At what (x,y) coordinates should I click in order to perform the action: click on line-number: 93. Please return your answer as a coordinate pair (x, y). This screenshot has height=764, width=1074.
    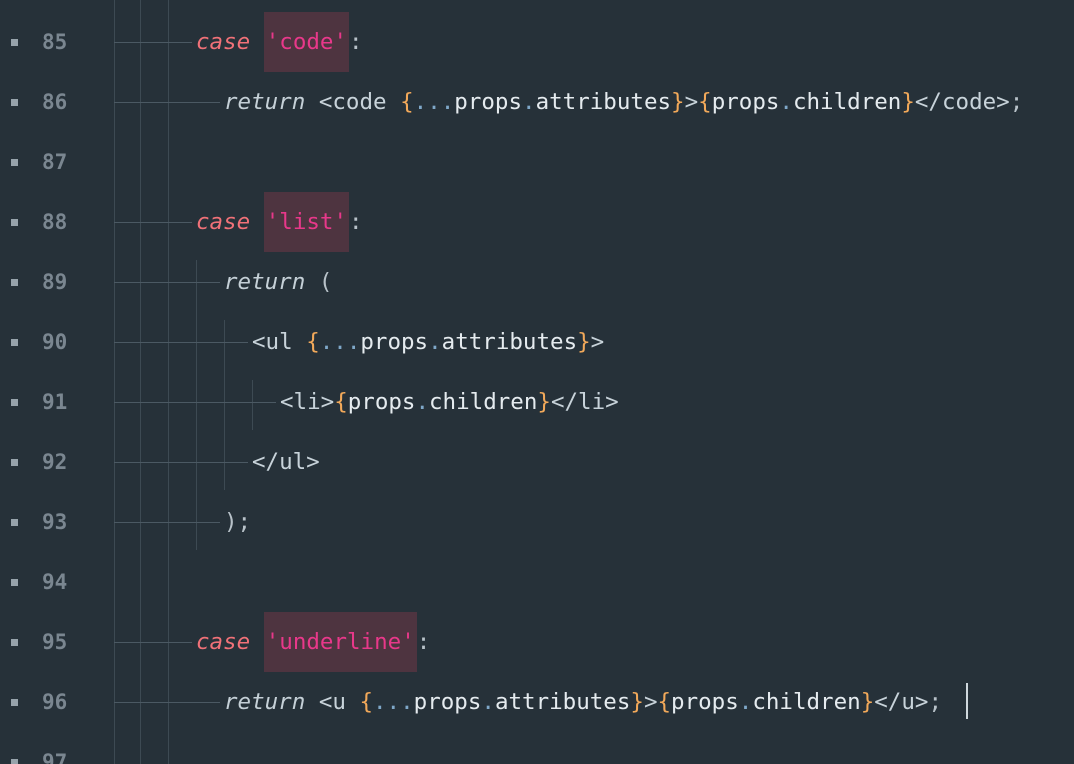
    Looking at the image, I should click on (55, 522).